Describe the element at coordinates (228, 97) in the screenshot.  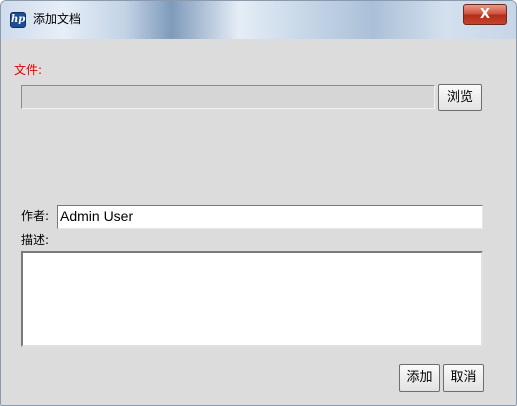
I see `file-path-field` at that location.